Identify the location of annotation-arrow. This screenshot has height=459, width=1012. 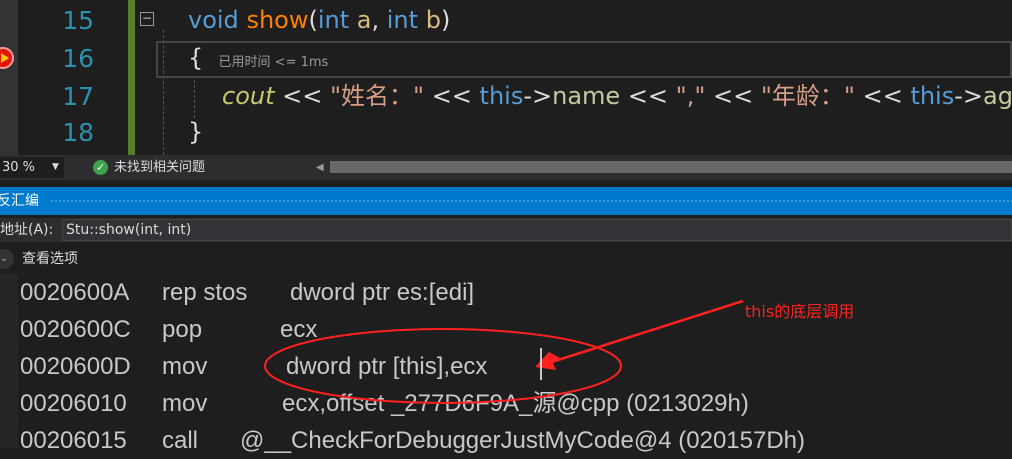
(639, 335).